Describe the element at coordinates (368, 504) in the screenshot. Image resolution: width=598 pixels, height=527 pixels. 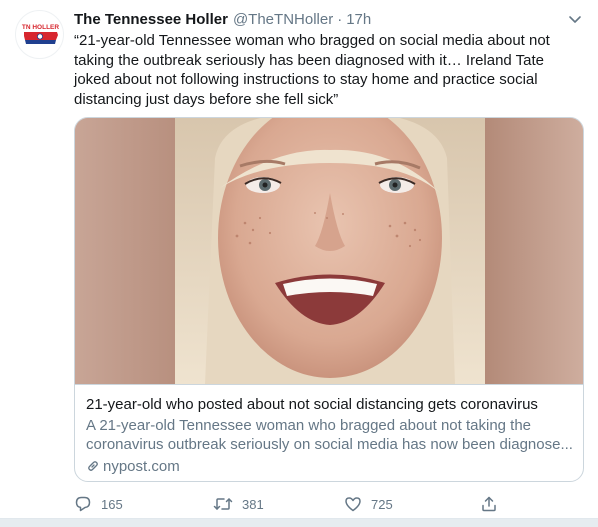
I see `like-button: 725` at that location.